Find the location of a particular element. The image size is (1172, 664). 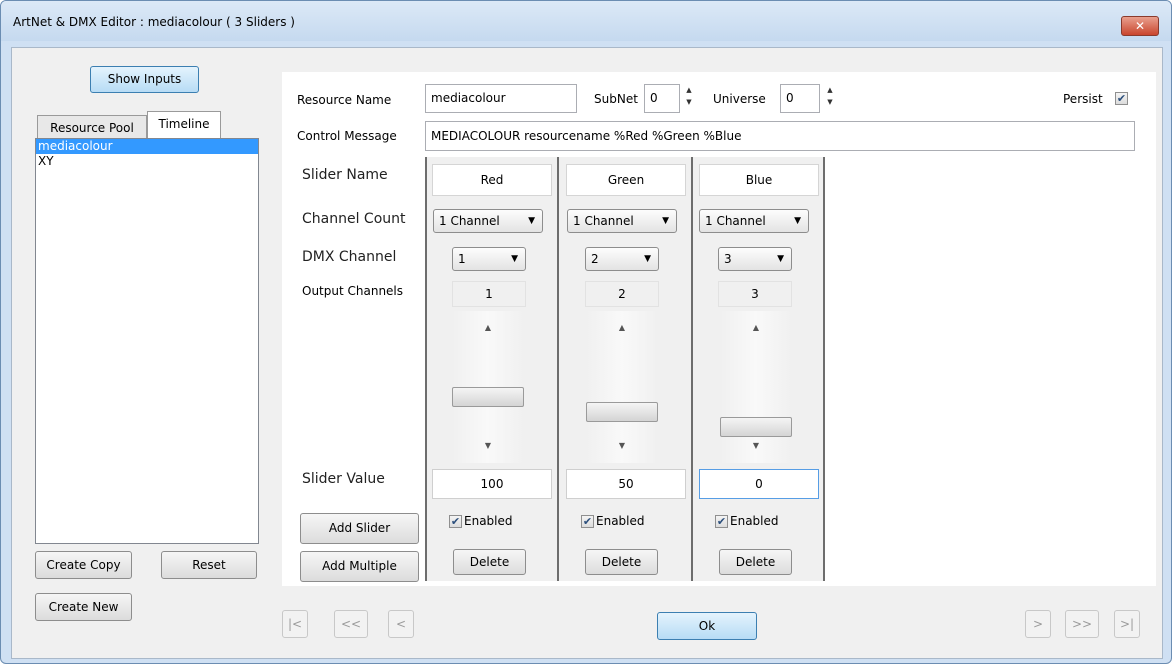

add-multiple-button: Add Multiple is located at coordinates (359, 566).